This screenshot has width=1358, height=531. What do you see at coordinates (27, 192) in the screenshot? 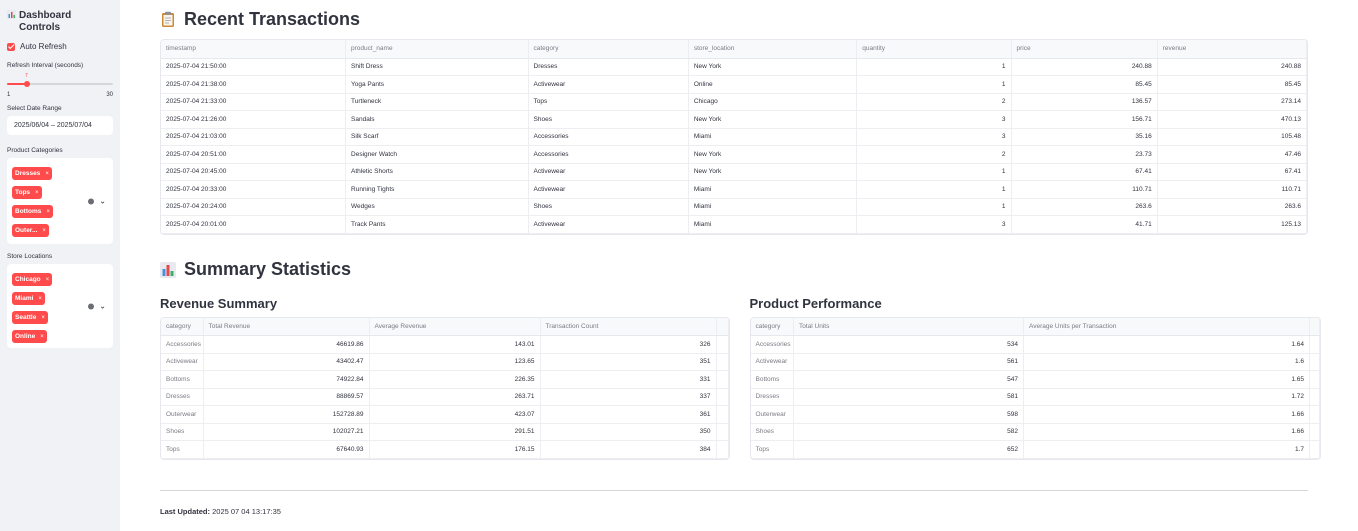
I see `category-tag: Tops ×` at bounding box center [27, 192].